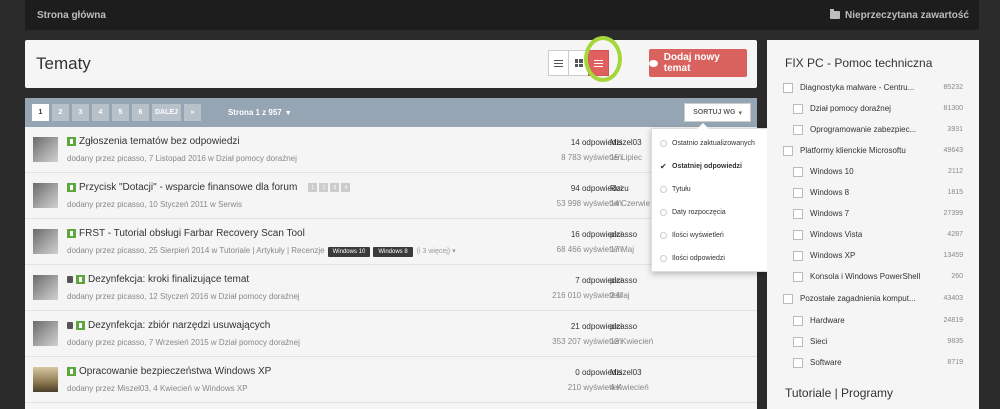 The image size is (1000, 409). I want to click on sidebar-item-windows-xp: Windows XP 13459, so click(878, 255).